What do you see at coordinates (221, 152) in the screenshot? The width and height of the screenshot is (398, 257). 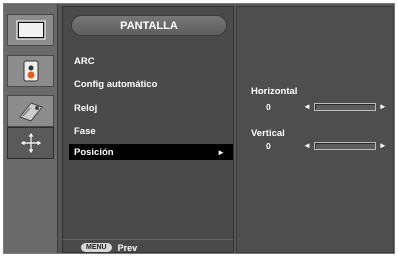 I see `submenu-arrow-icon: ►` at bounding box center [221, 152].